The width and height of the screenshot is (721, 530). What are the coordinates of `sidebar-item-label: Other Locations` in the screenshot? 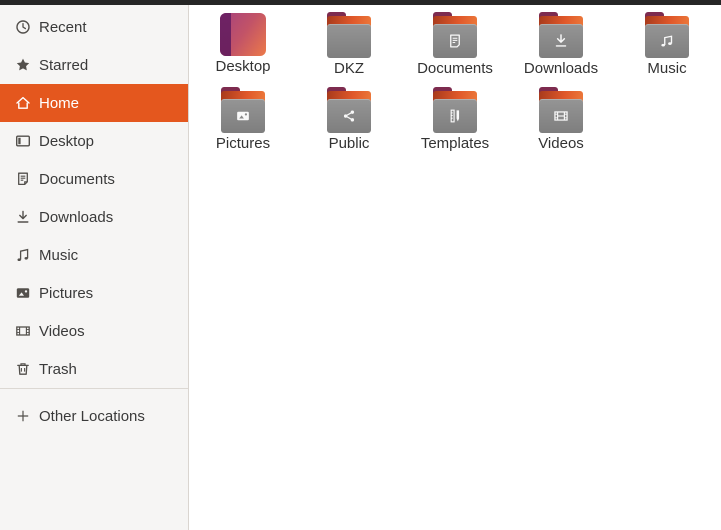 It's located at (92, 416).